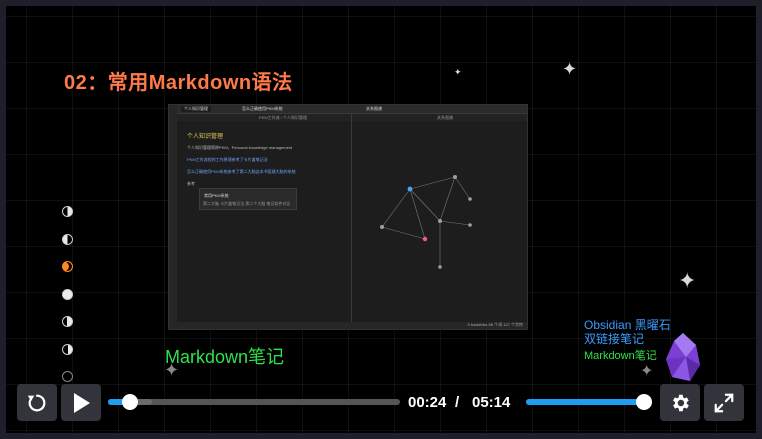 This screenshot has height=439, width=762. I want to click on hover-preview-popup: 常用PKM系统 第二大脑 卡片盒笔记法 第二个大脑 笔记软件对比, so click(248, 199).